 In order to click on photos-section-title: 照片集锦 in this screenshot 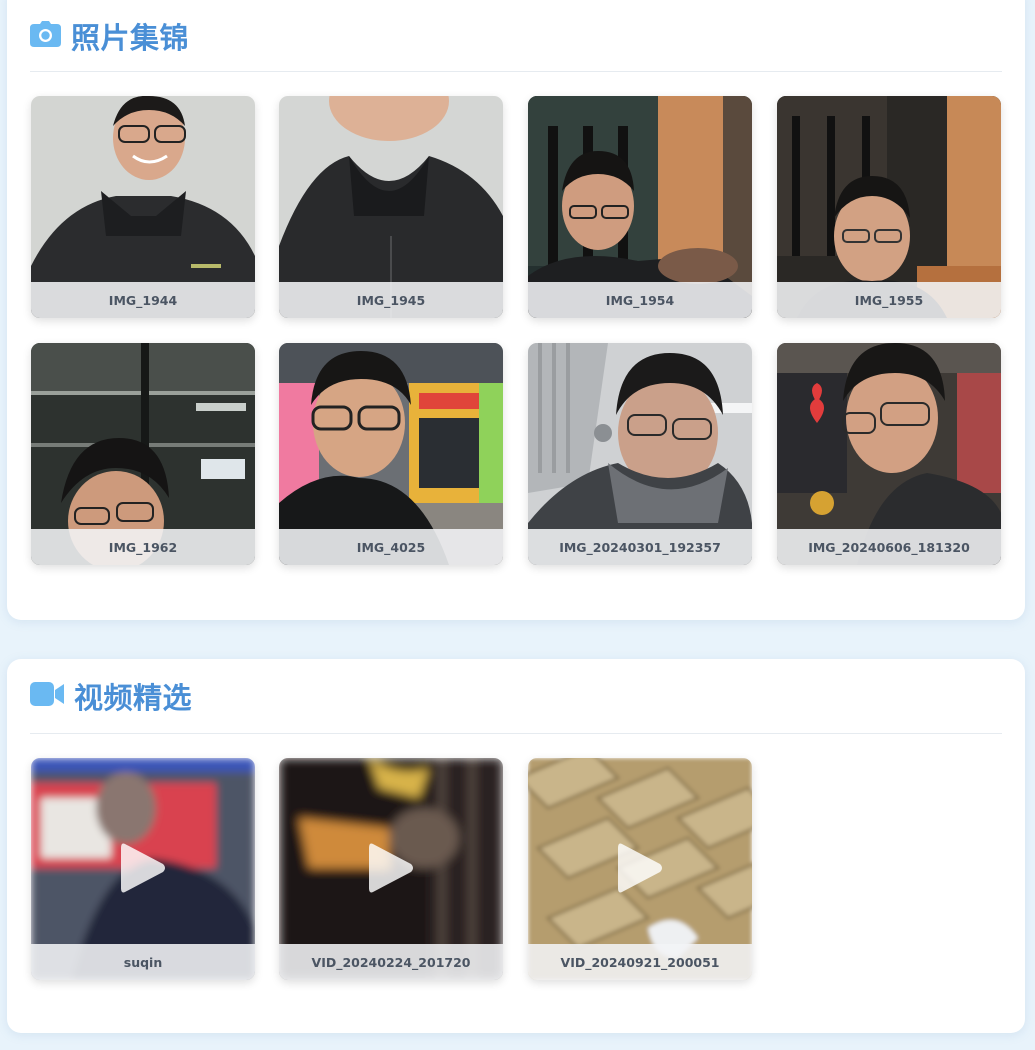, I will do `click(130, 37)`.